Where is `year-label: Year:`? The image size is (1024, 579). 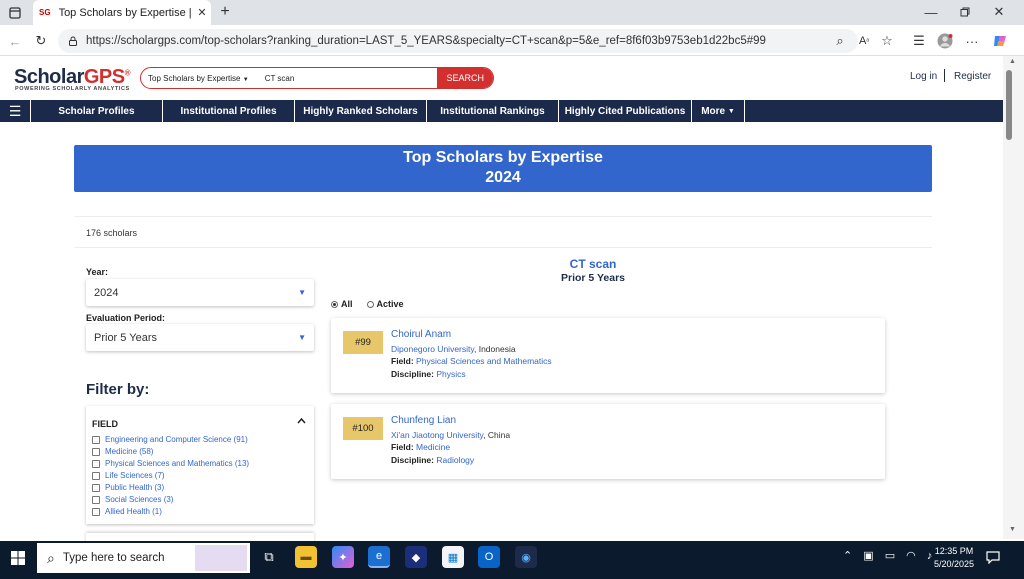 year-label: Year: is located at coordinates (97, 272).